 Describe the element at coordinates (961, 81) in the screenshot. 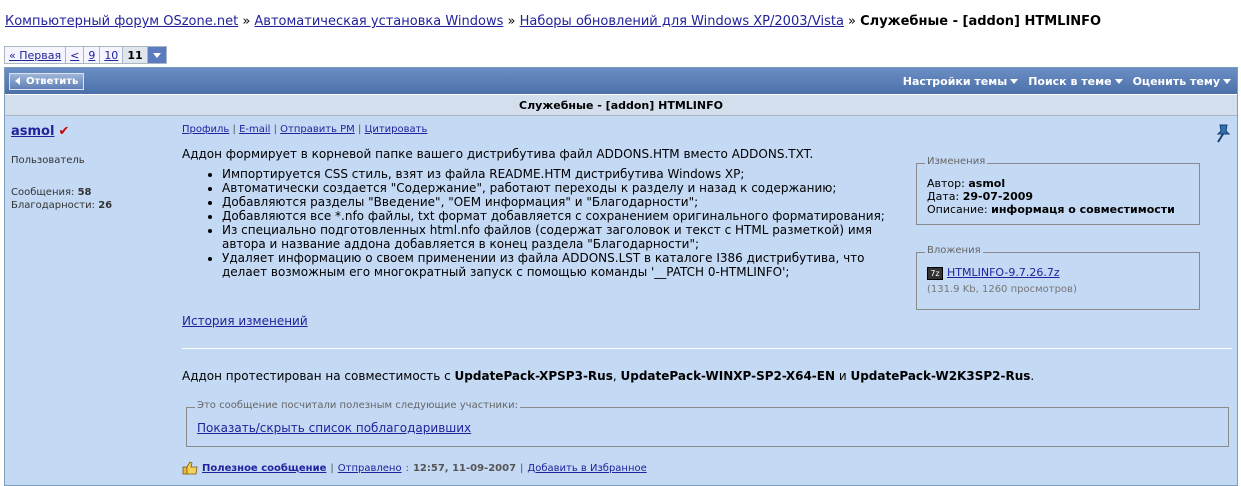

I see `thread-settings-menu: Настройки темы` at that location.